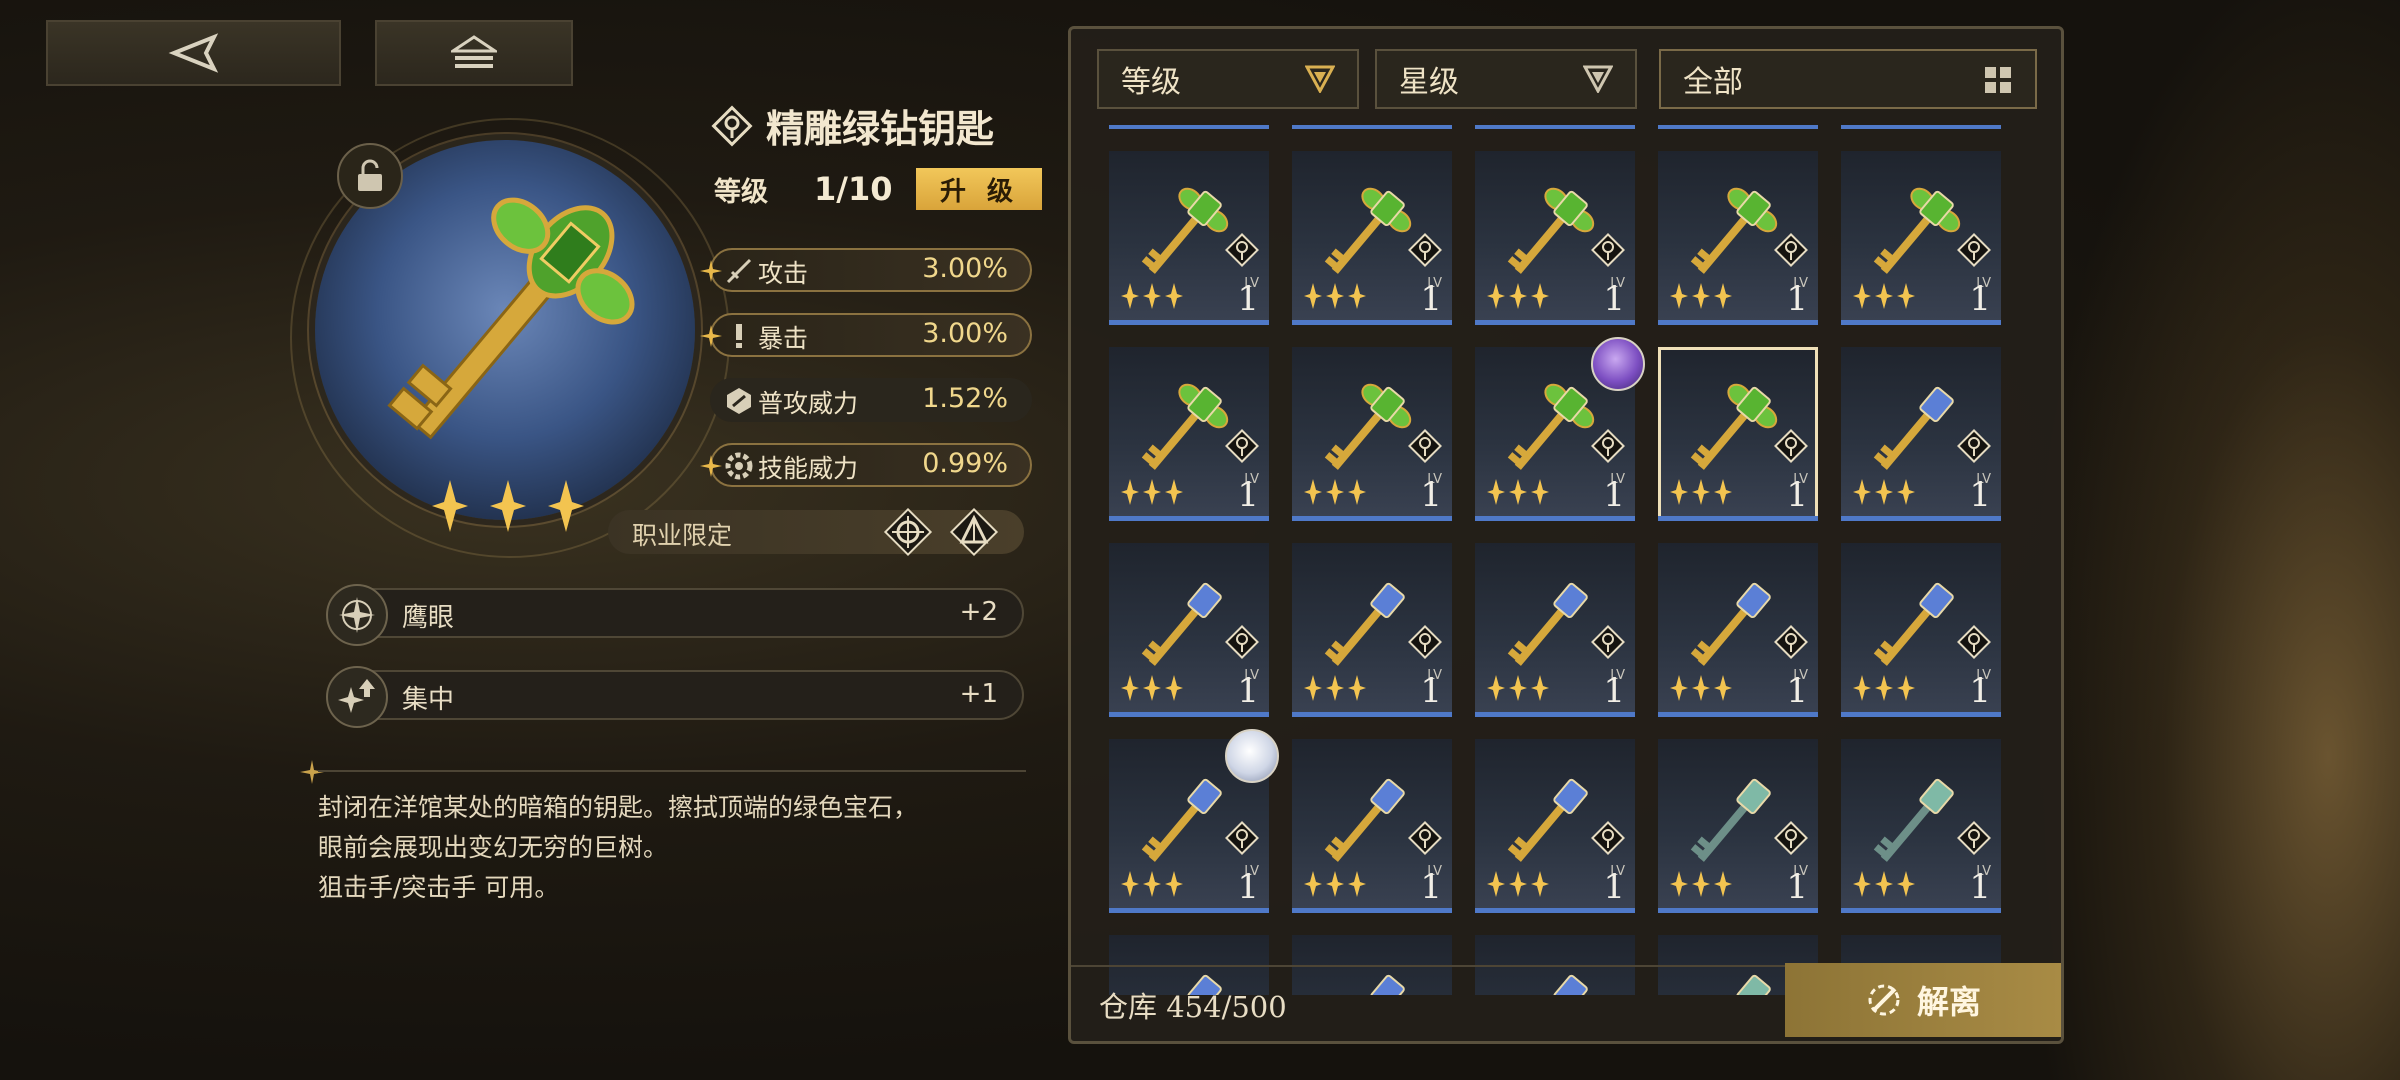 Image resolution: width=2400 pixels, height=1080 pixels. I want to click on sparkle-icon, so click(711, 466).